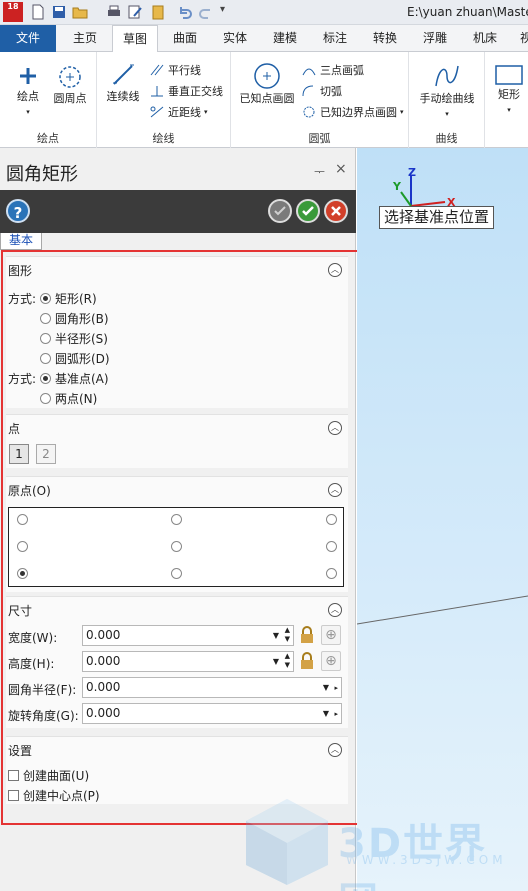 This screenshot has width=528, height=891. What do you see at coordinates (59, 12) in the screenshot?
I see `save-icon` at bounding box center [59, 12].